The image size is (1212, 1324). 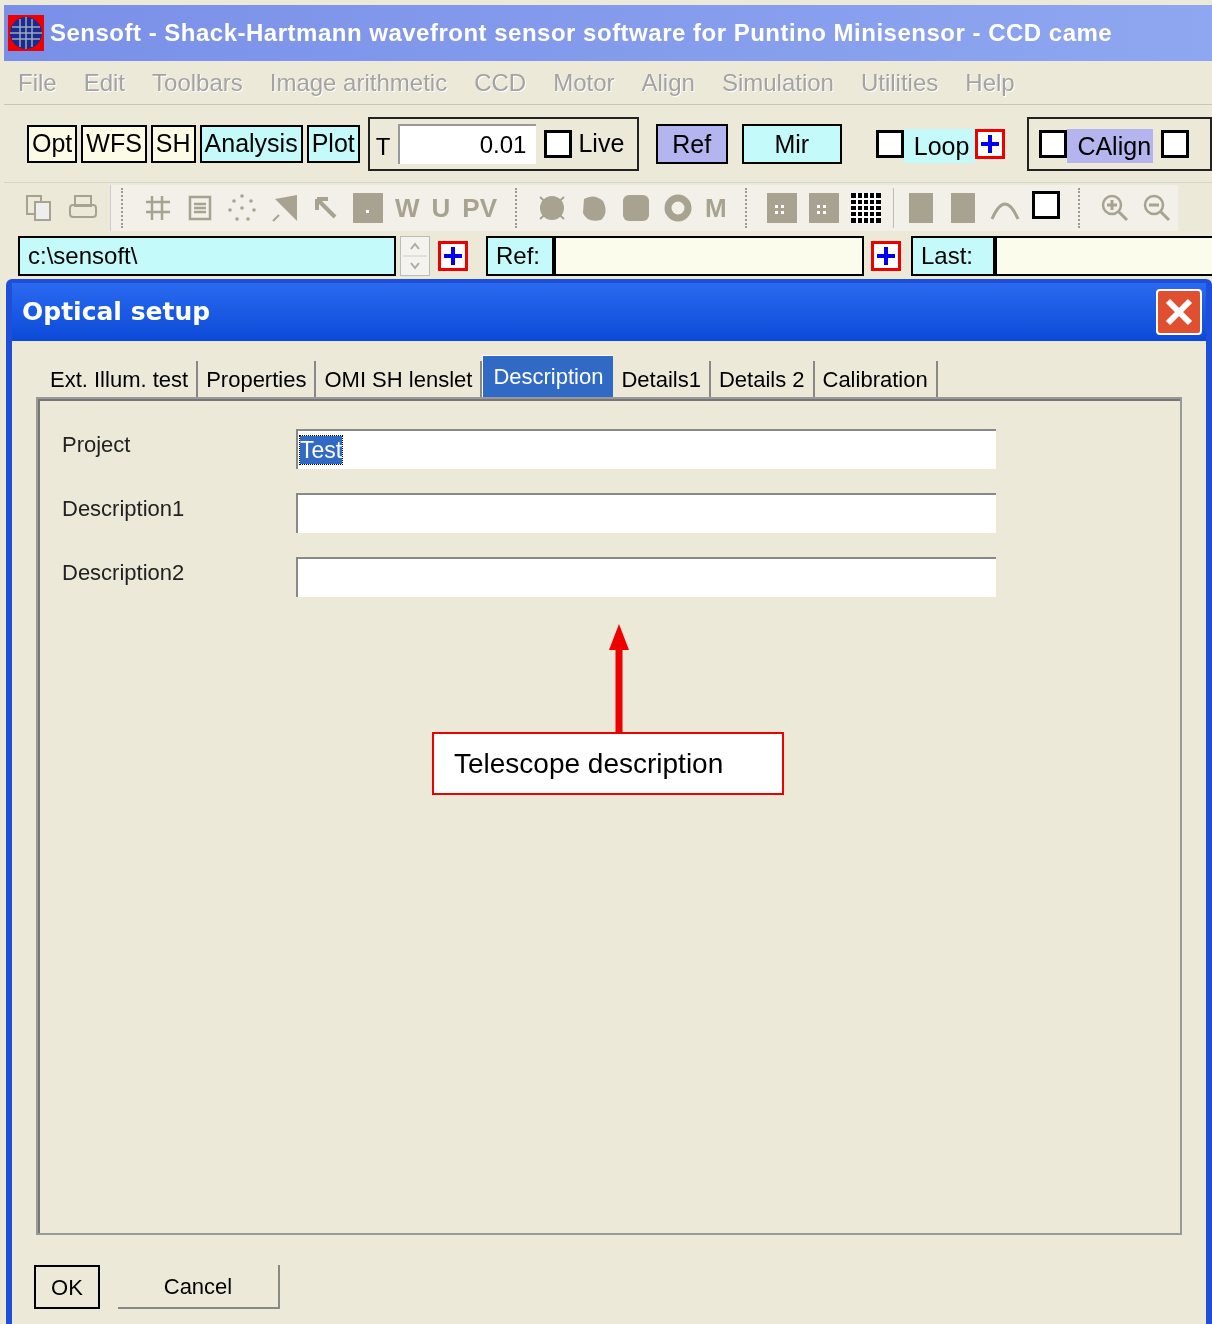 What do you see at coordinates (207, 256) in the screenshot?
I see `path-field: c:\sensoft\` at bounding box center [207, 256].